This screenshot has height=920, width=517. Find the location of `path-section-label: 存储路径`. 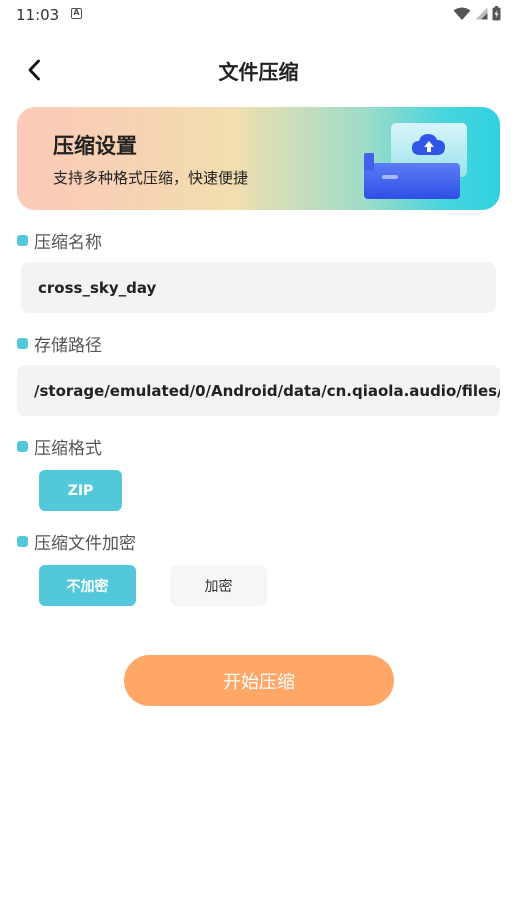

path-section-label: 存储路径 is located at coordinates (59, 343).